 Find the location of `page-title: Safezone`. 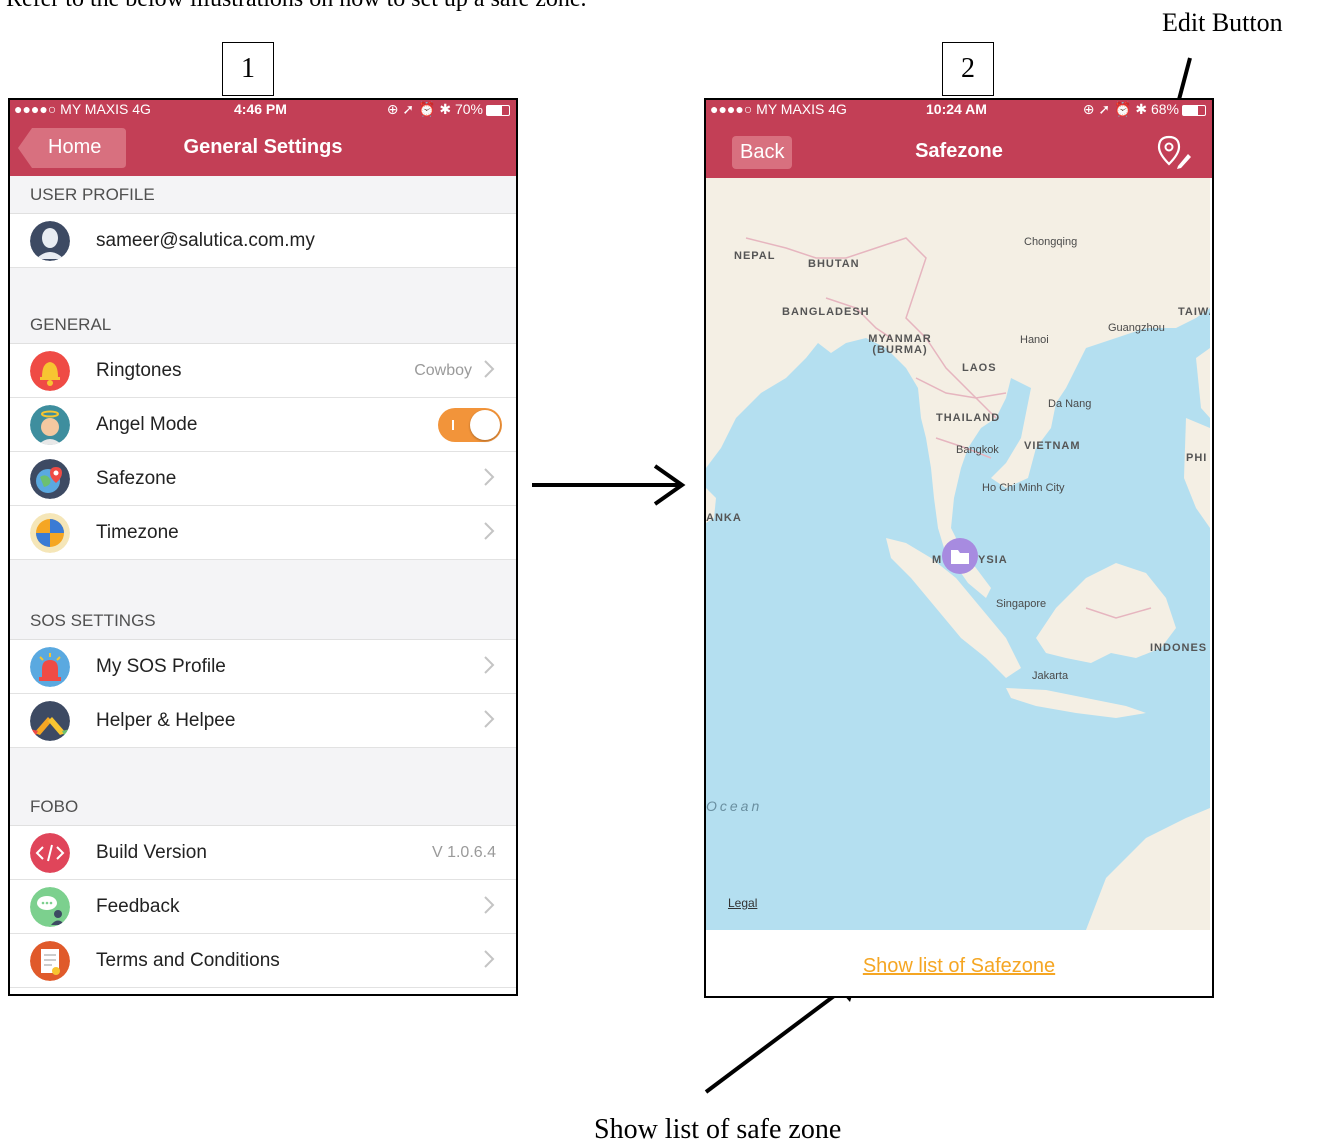

page-title: Safezone is located at coordinates (959, 151).